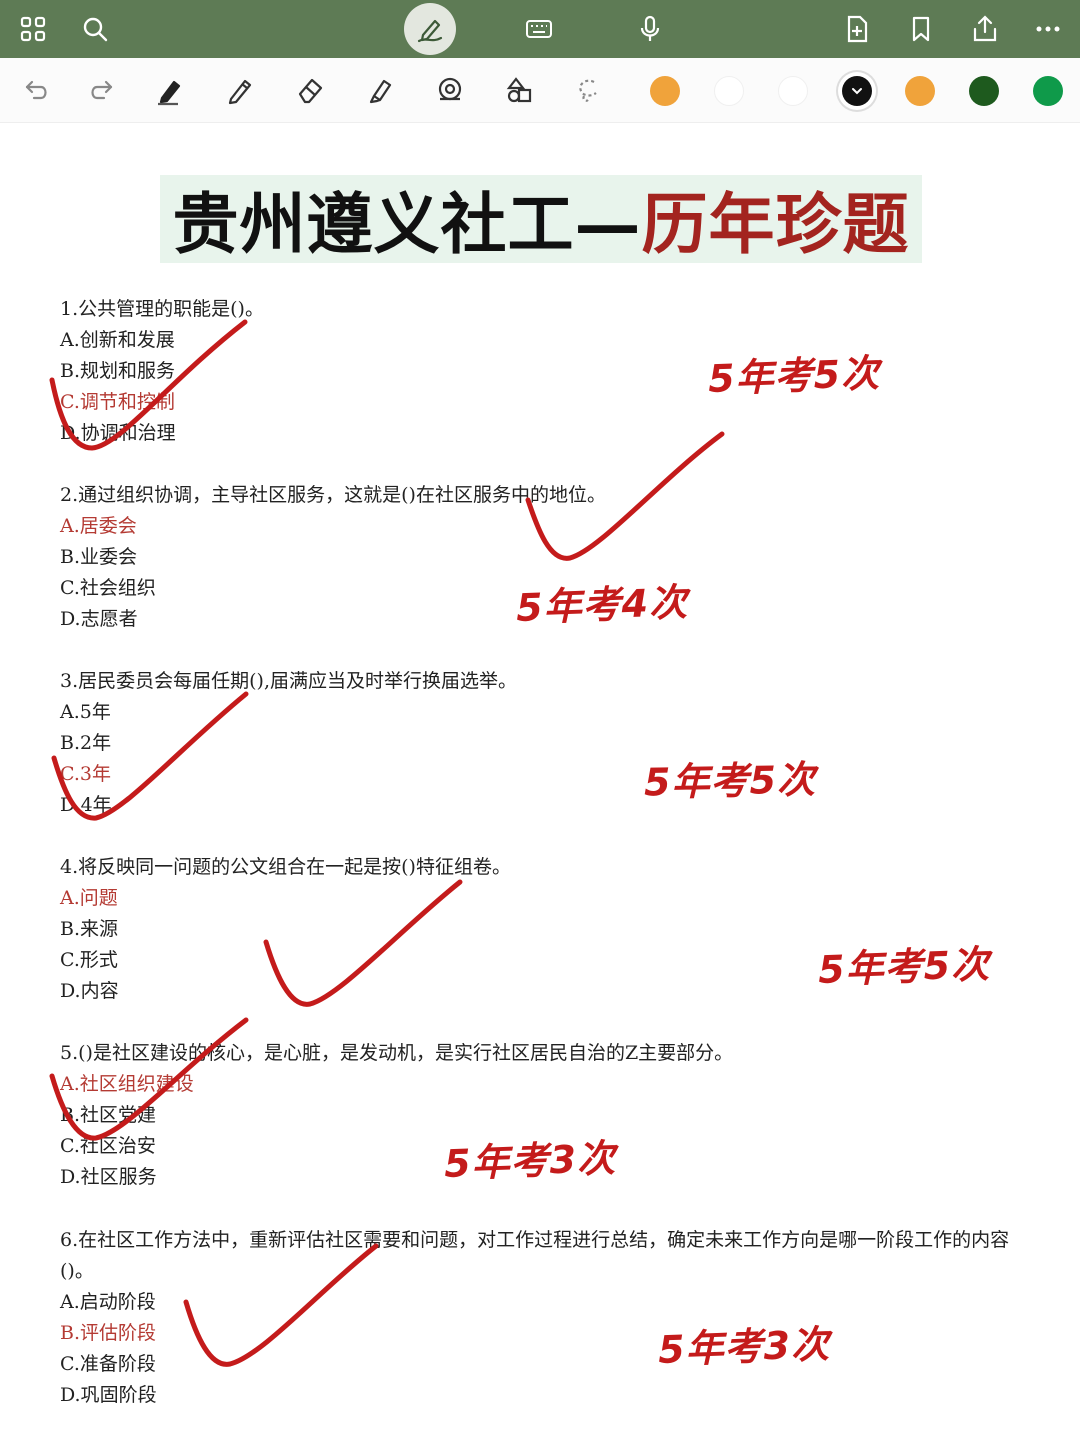 This screenshot has height=1440, width=1080. What do you see at coordinates (650, 29) in the screenshot?
I see `microphone-icon` at bounding box center [650, 29].